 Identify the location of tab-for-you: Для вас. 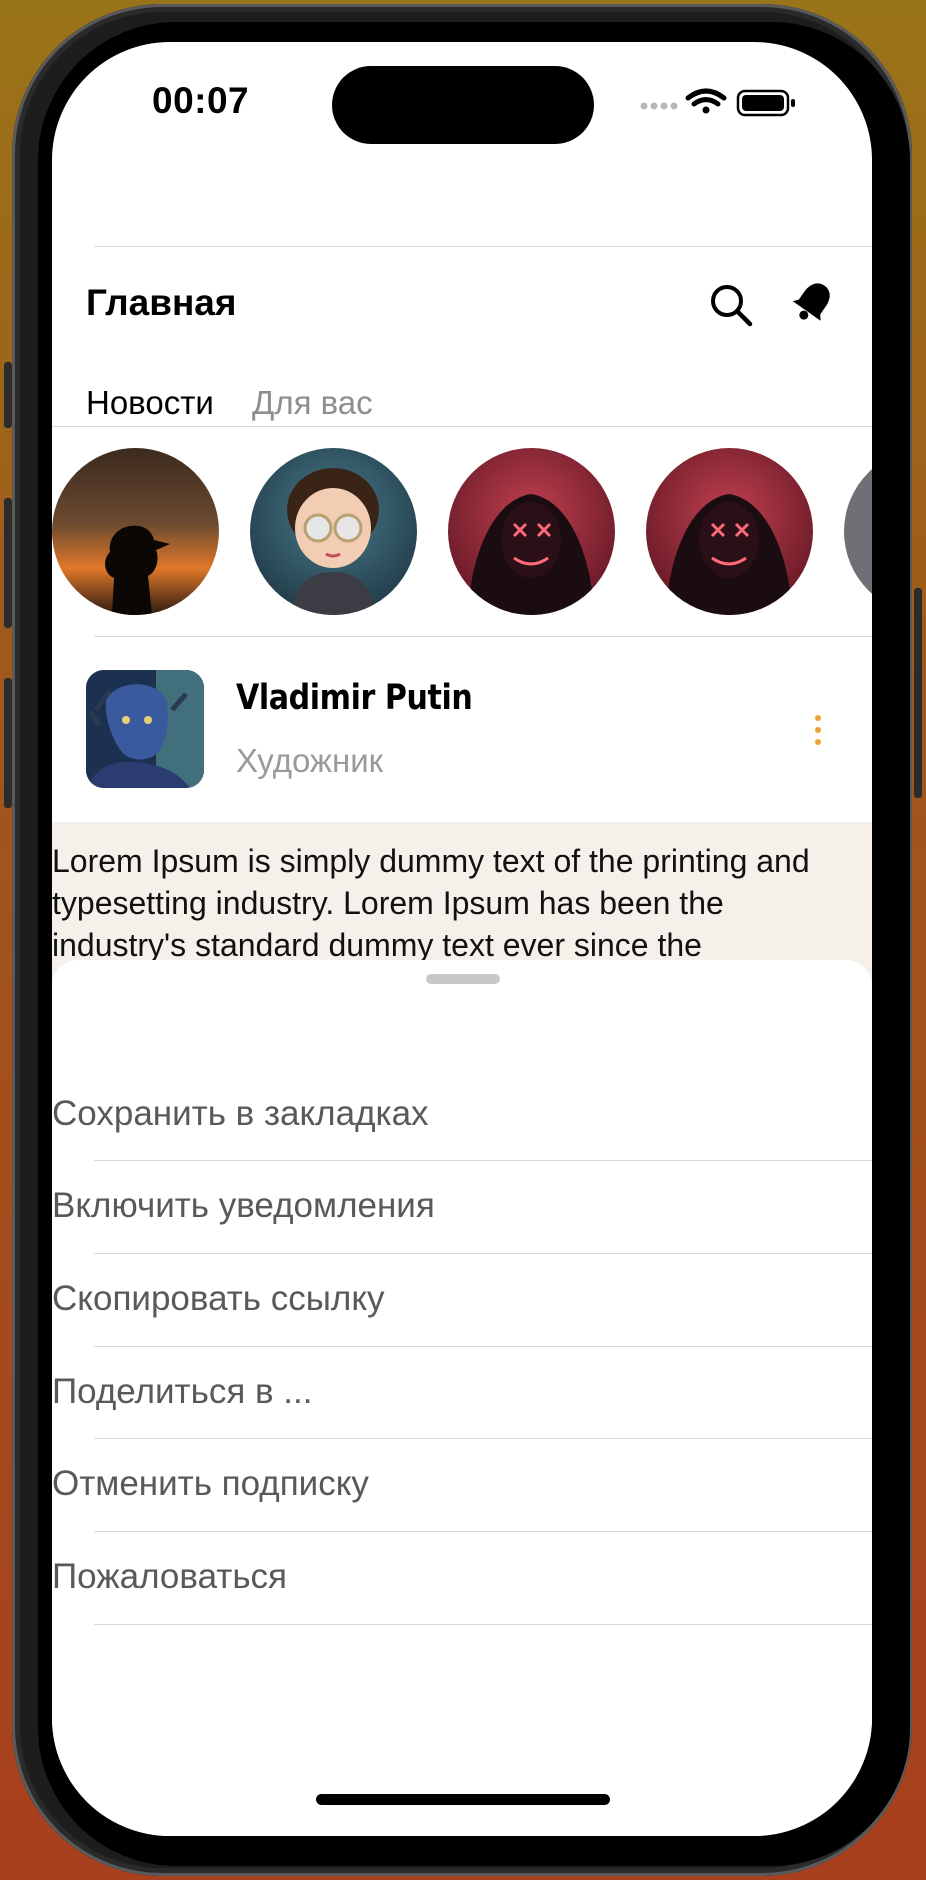
(312, 403).